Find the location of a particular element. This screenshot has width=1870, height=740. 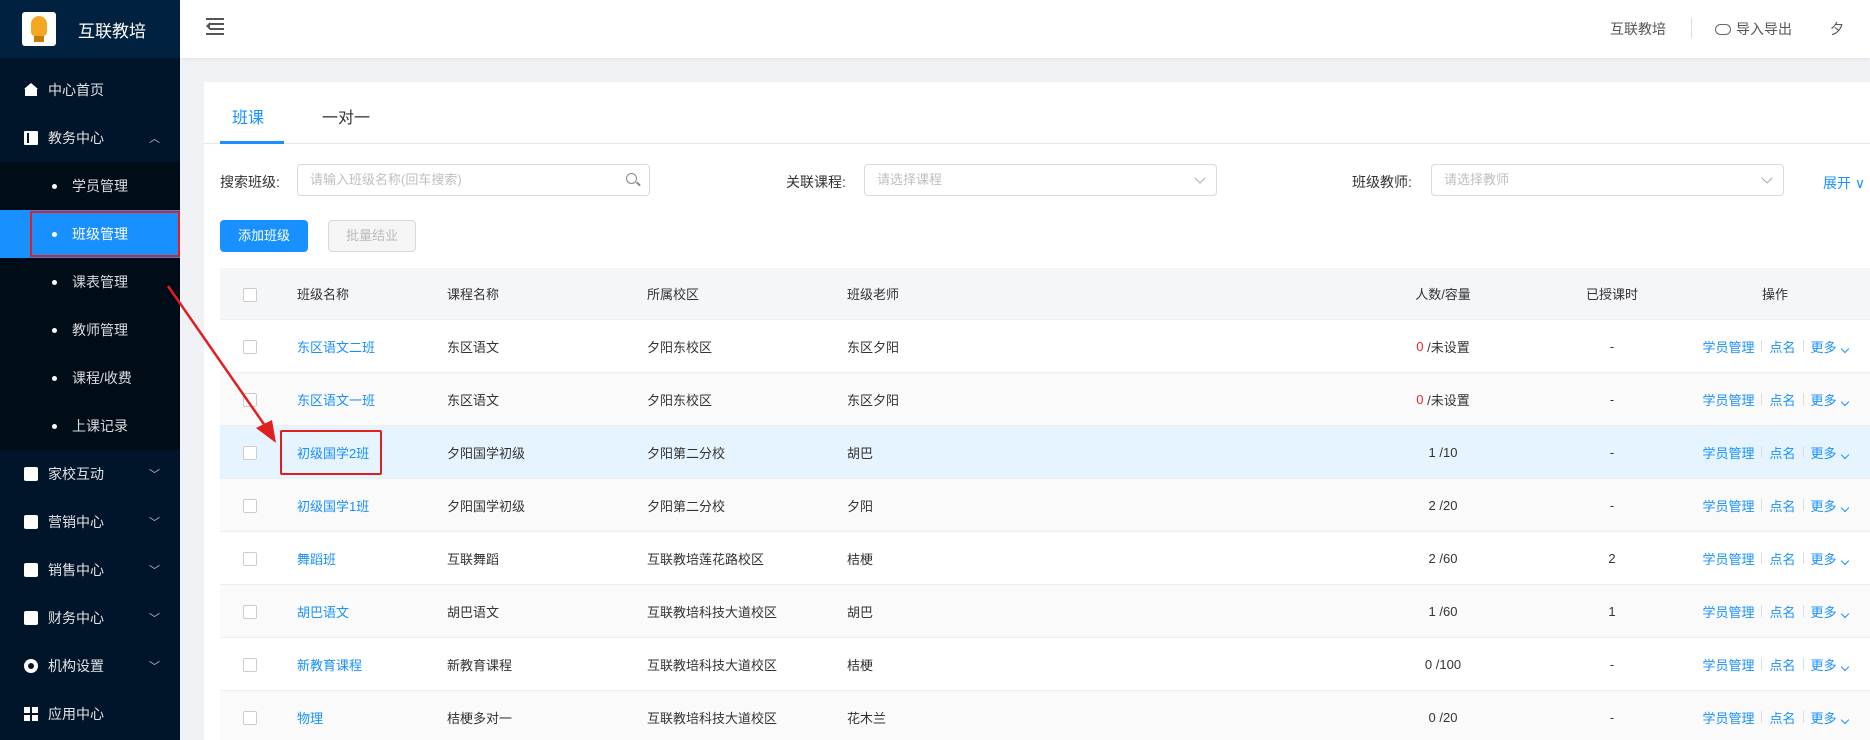

search-placeholder: 请输入班级名称(回车搜索) is located at coordinates (386, 179).